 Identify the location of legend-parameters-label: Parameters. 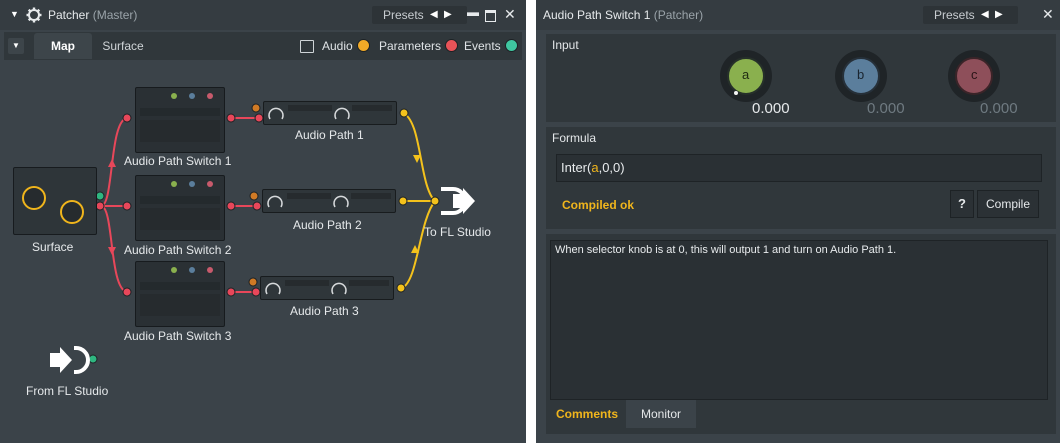
(410, 46).